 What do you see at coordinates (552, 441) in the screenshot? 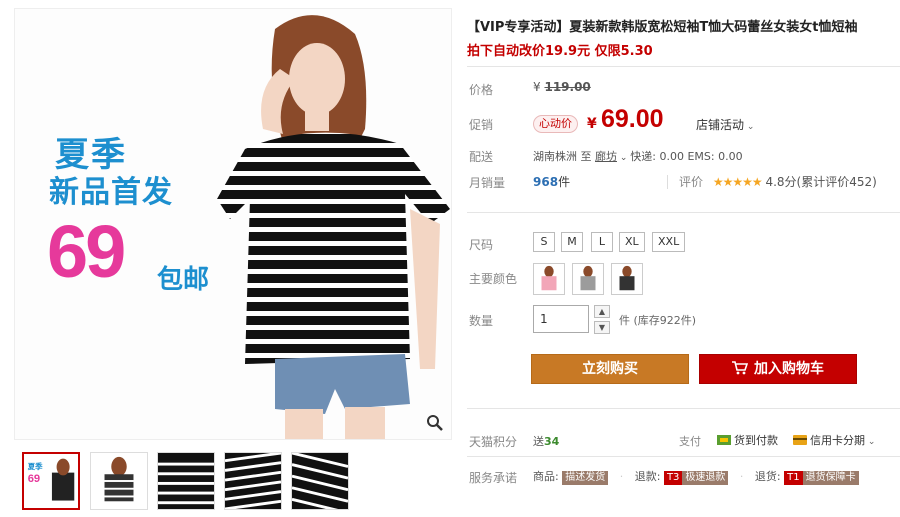
I see `points-number: 34` at bounding box center [552, 441].